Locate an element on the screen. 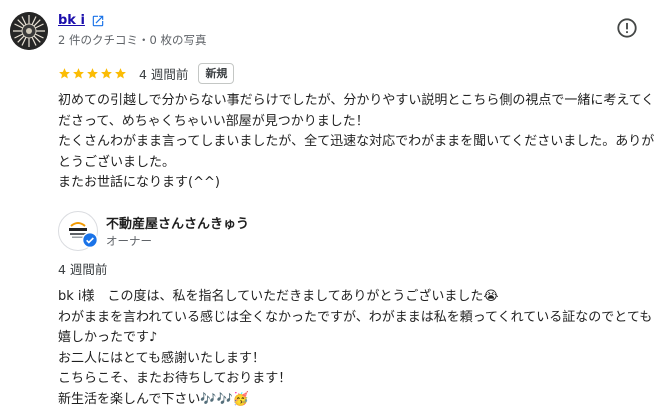 This screenshot has width=665, height=419. reviewer-avatar is located at coordinates (29, 31).